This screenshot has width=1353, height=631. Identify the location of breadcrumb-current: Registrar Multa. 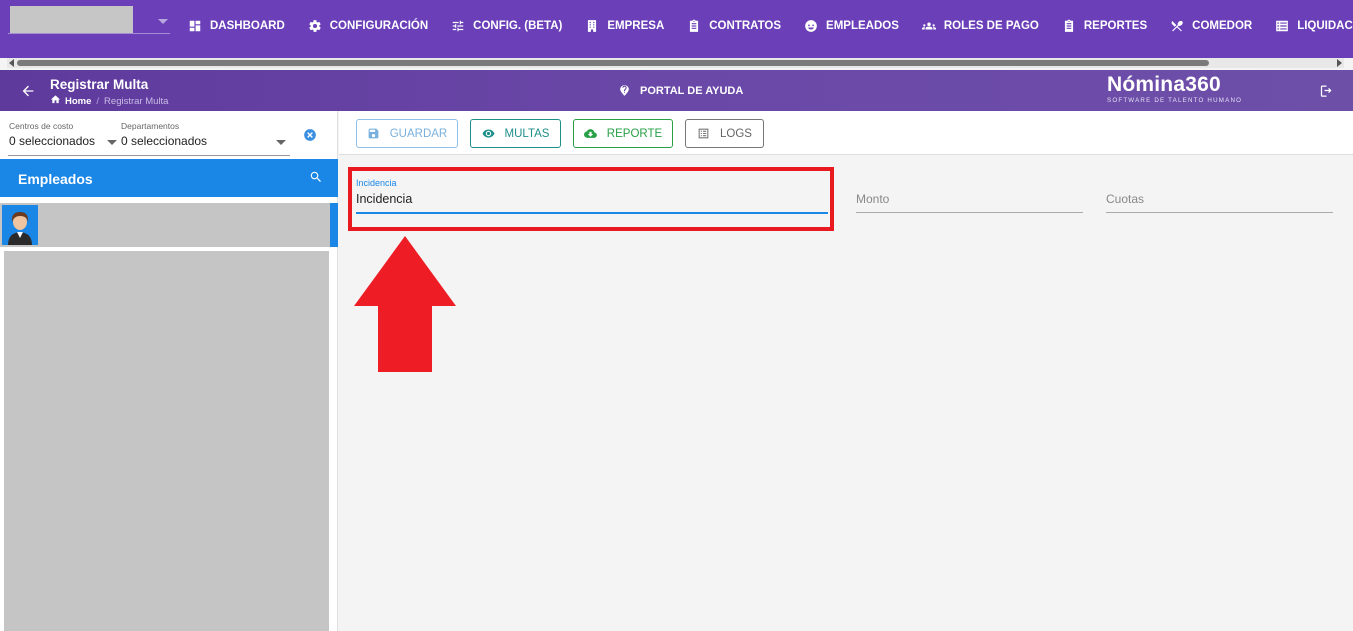
(136, 101).